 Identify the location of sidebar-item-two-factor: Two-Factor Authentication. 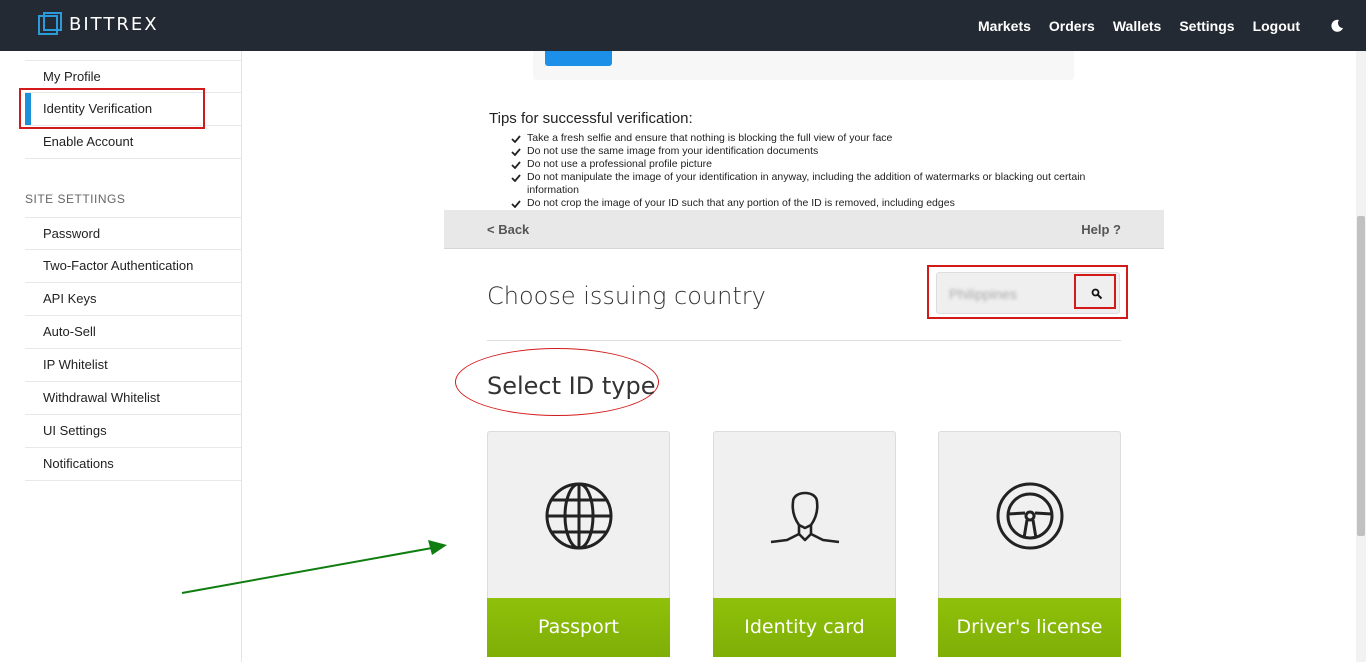
(133, 266).